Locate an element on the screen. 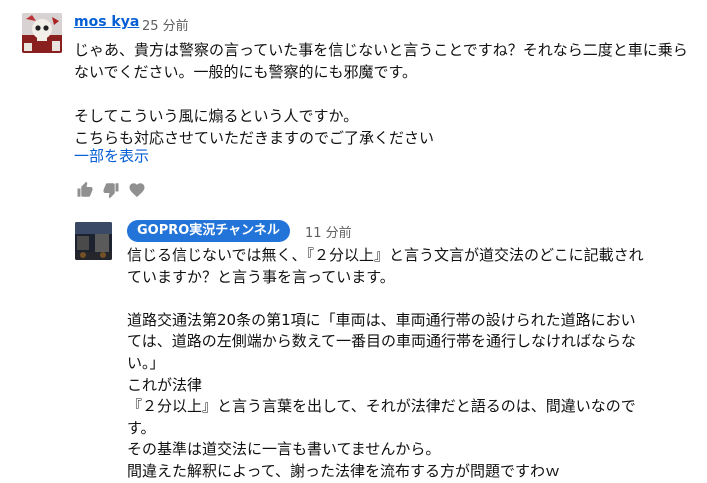 The image size is (707, 483). like-button is located at coordinates (85, 190).